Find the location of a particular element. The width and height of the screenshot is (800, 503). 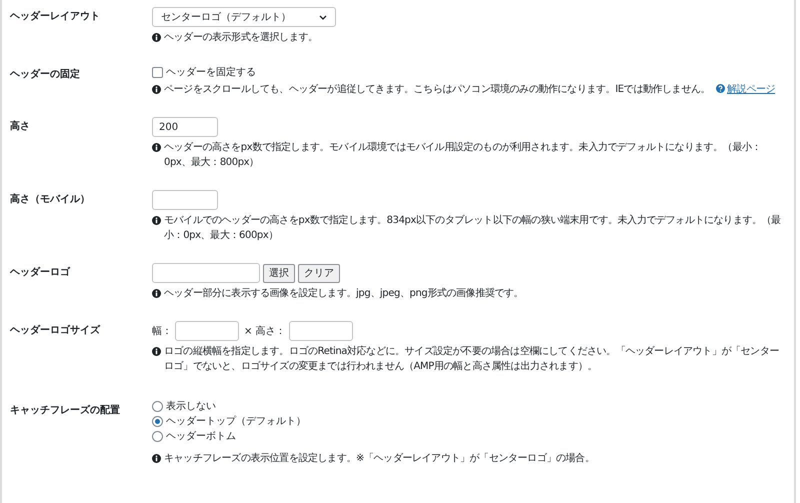

radio-label: 表示しない is located at coordinates (191, 406).